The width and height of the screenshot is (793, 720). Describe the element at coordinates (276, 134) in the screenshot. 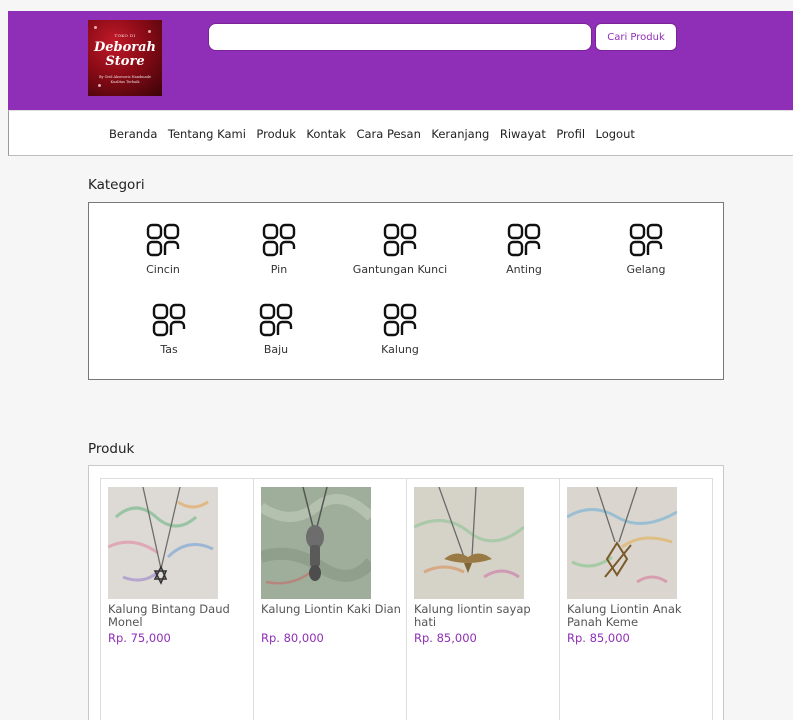

I see `nav-item-produk: Produk` at that location.